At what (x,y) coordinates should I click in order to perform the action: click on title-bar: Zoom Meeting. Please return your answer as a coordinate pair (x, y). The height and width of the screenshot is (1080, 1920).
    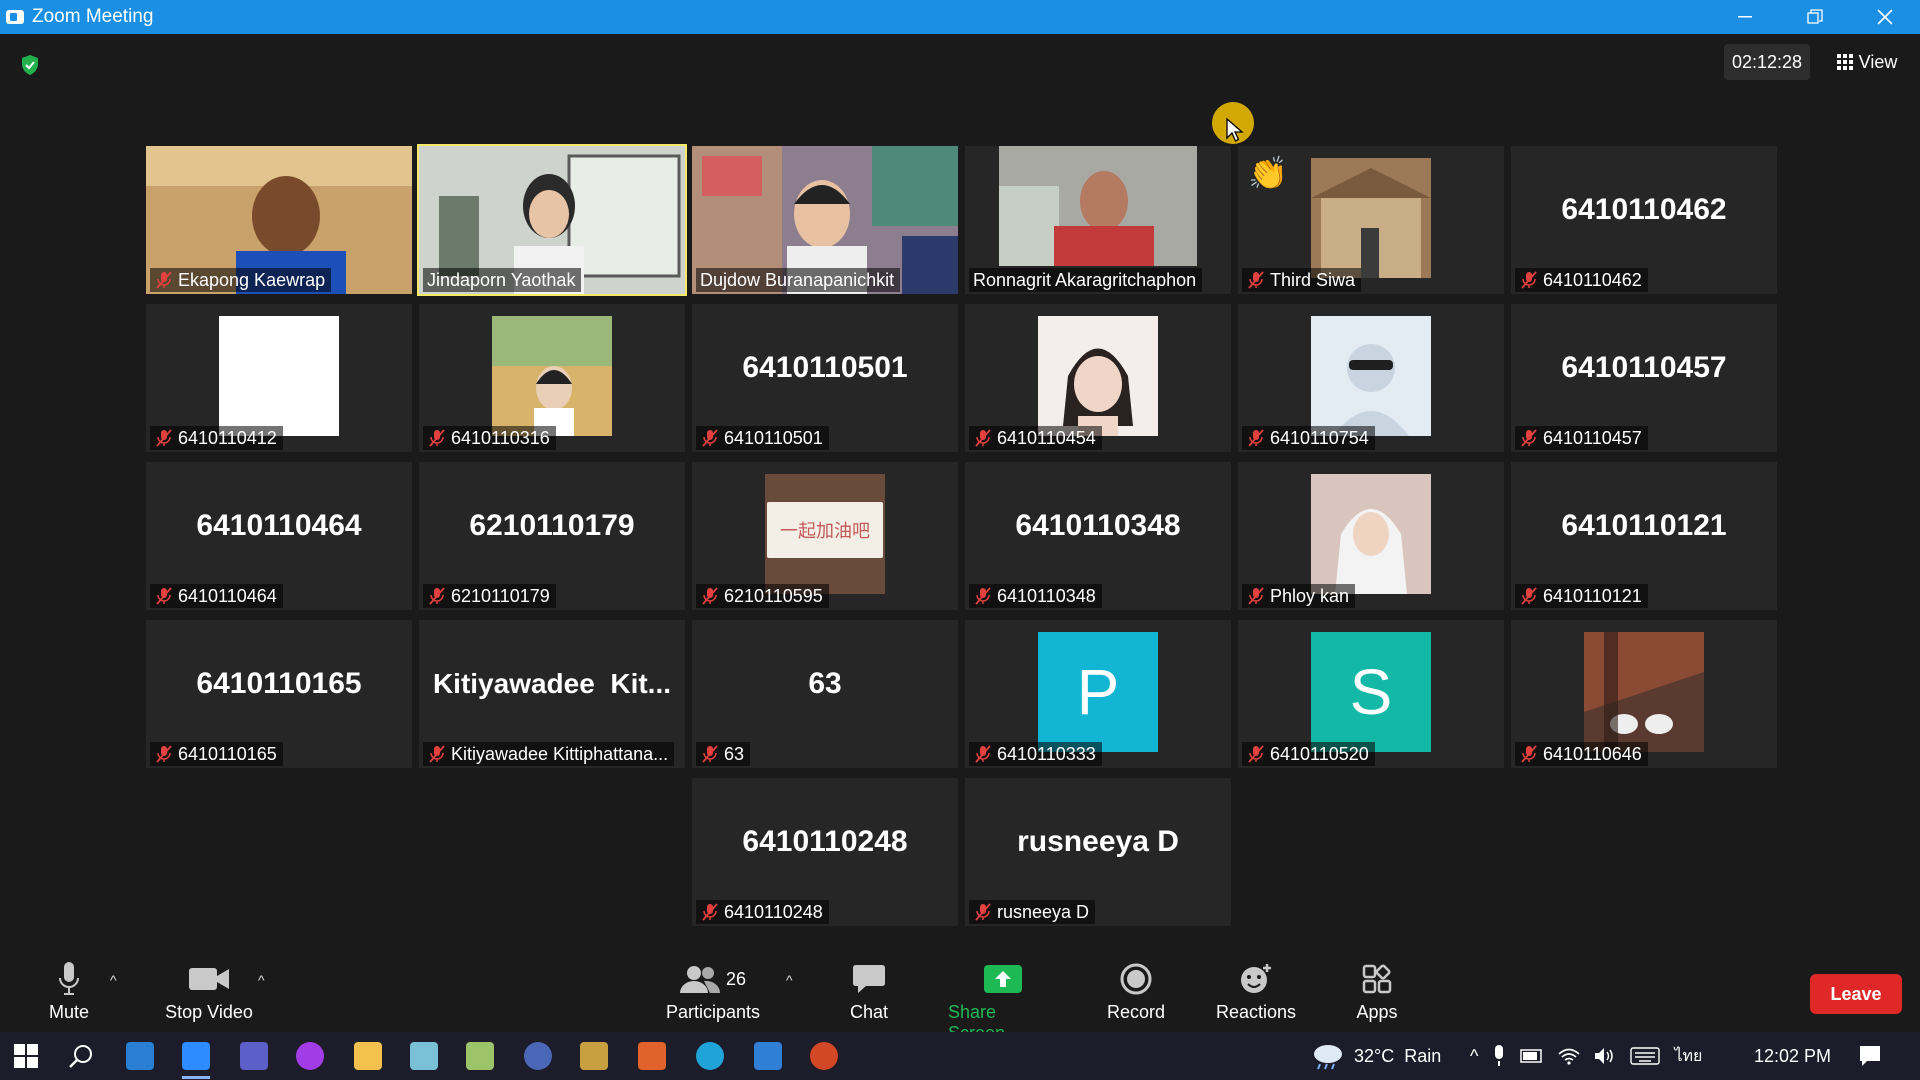
    Looking at the image, I should click on (960, 17).